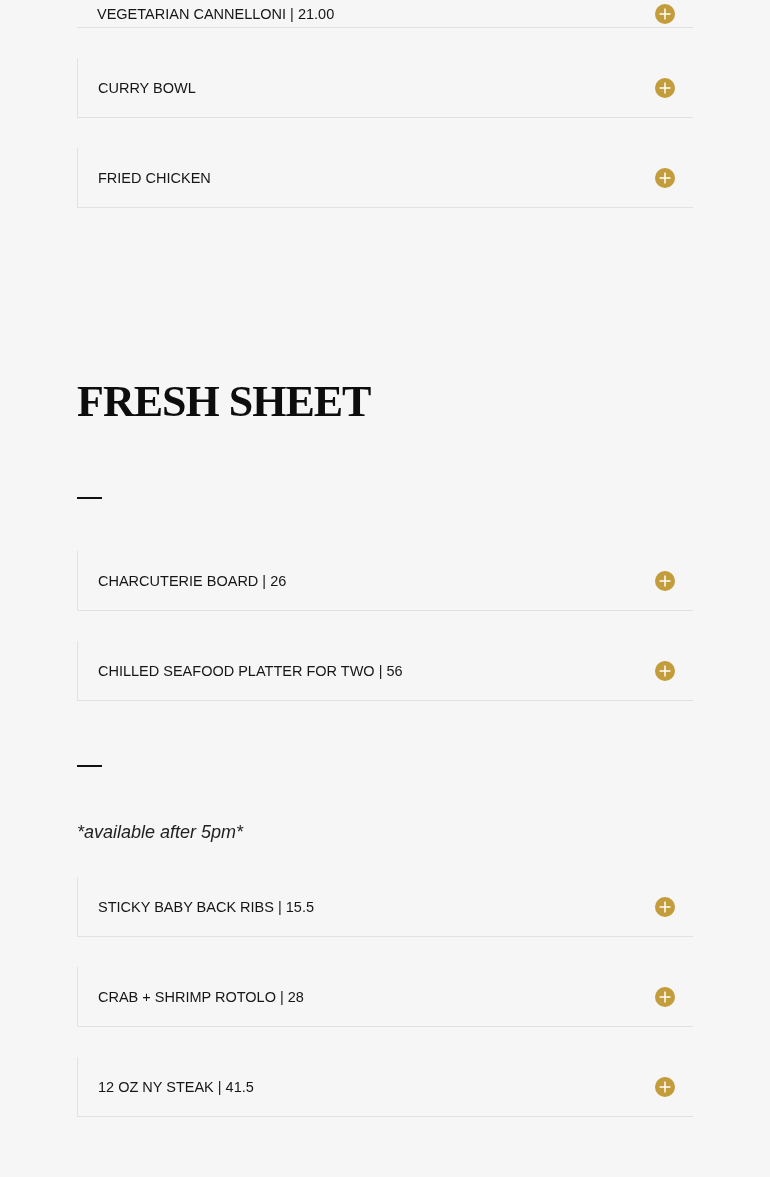 The width and height of the screenshot is (770, 1177). I want to click on accordion-toggle: CURRY BOWL, so click(385, 88).